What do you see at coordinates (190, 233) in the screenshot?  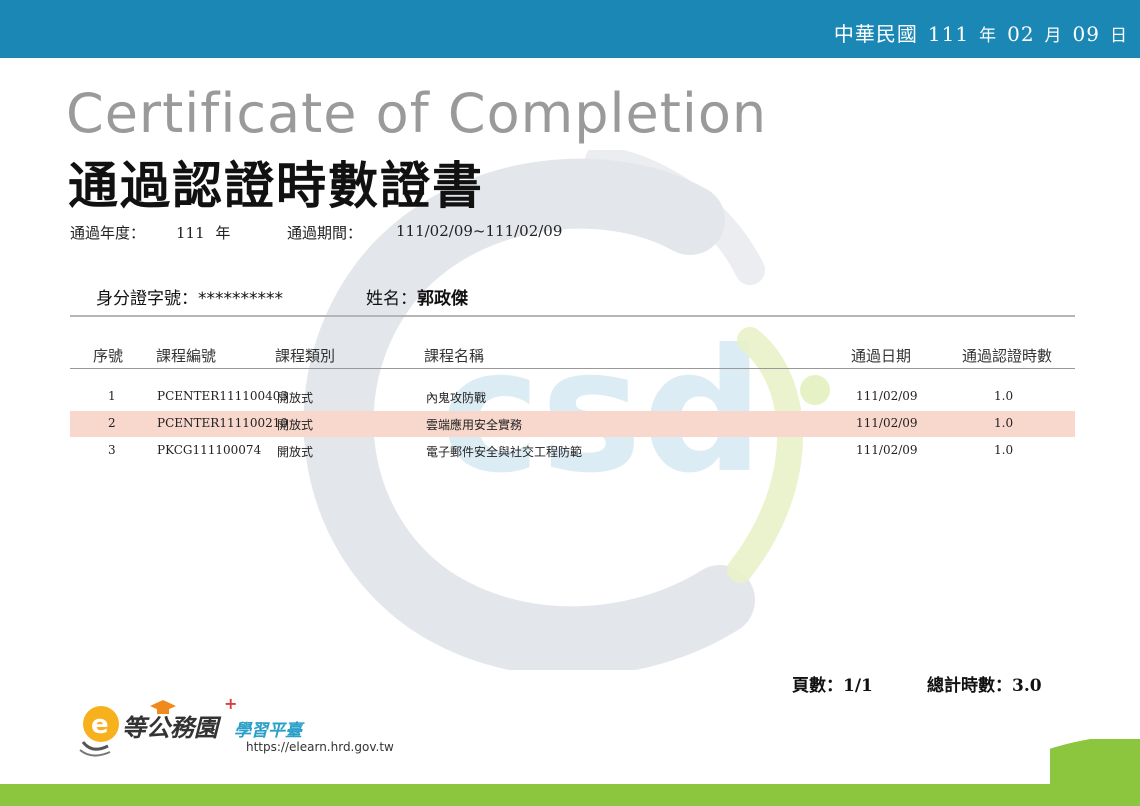 I see `pass-year-number: 111` at bounding box center [190, 233].